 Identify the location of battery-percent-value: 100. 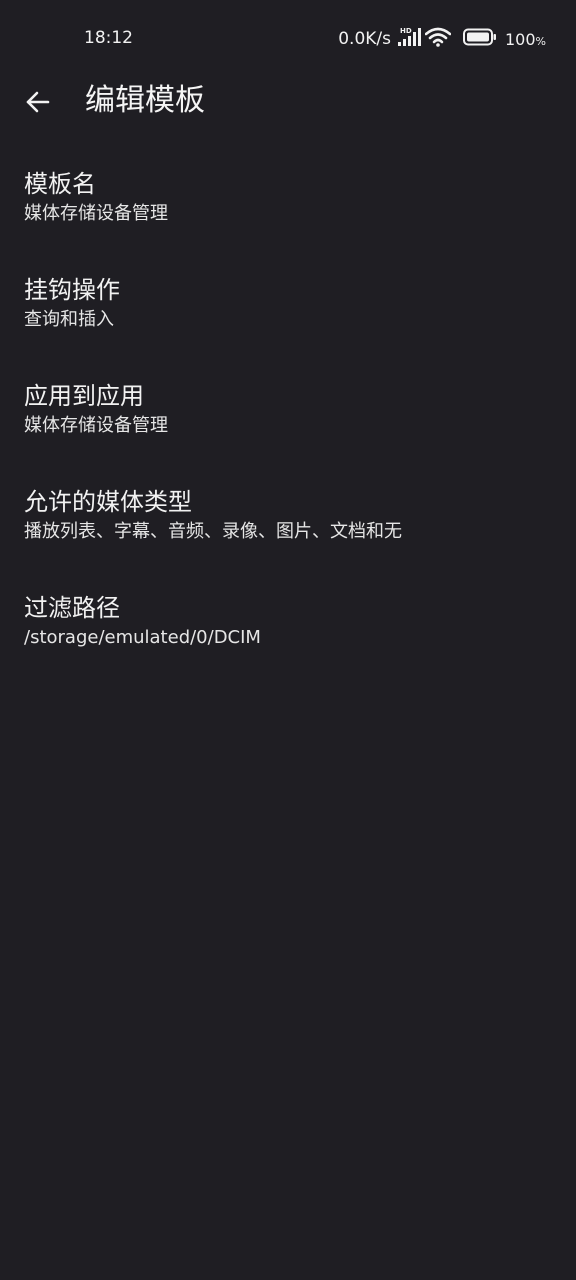
(520, 39).